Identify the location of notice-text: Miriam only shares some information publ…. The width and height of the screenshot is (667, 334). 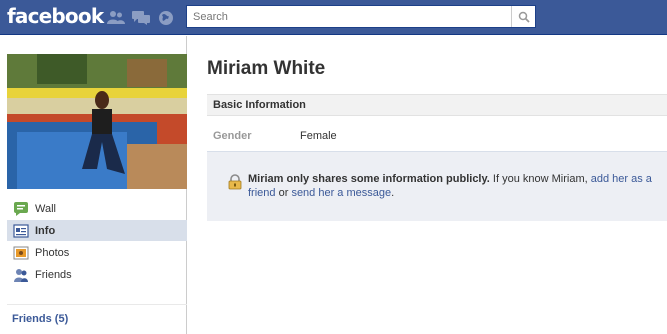
(453, 186).